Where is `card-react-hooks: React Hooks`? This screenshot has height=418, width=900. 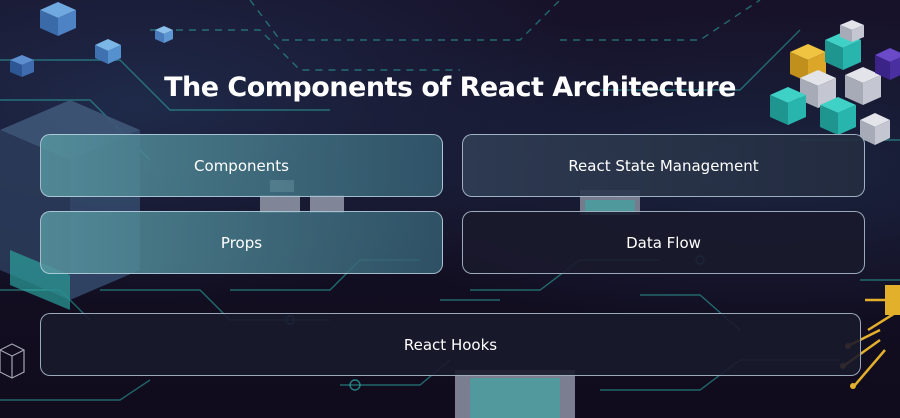
card-react-hooks: React Hooks is located at coordinates (450, 344).